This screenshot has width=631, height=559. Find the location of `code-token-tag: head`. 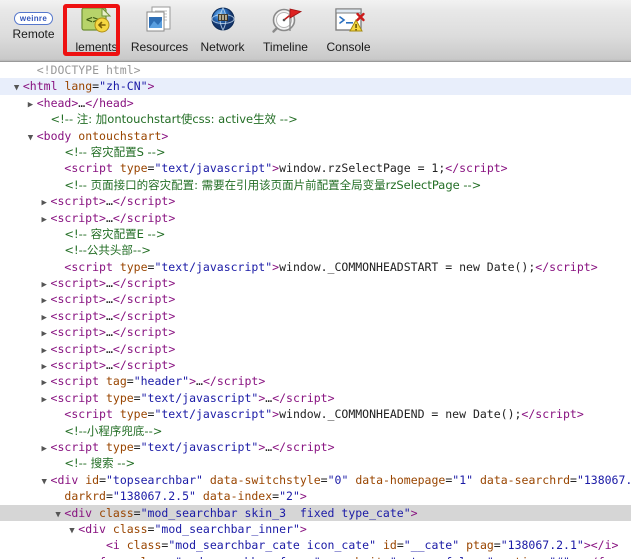

code-token-tag: head is located at coordinates (113, 102).